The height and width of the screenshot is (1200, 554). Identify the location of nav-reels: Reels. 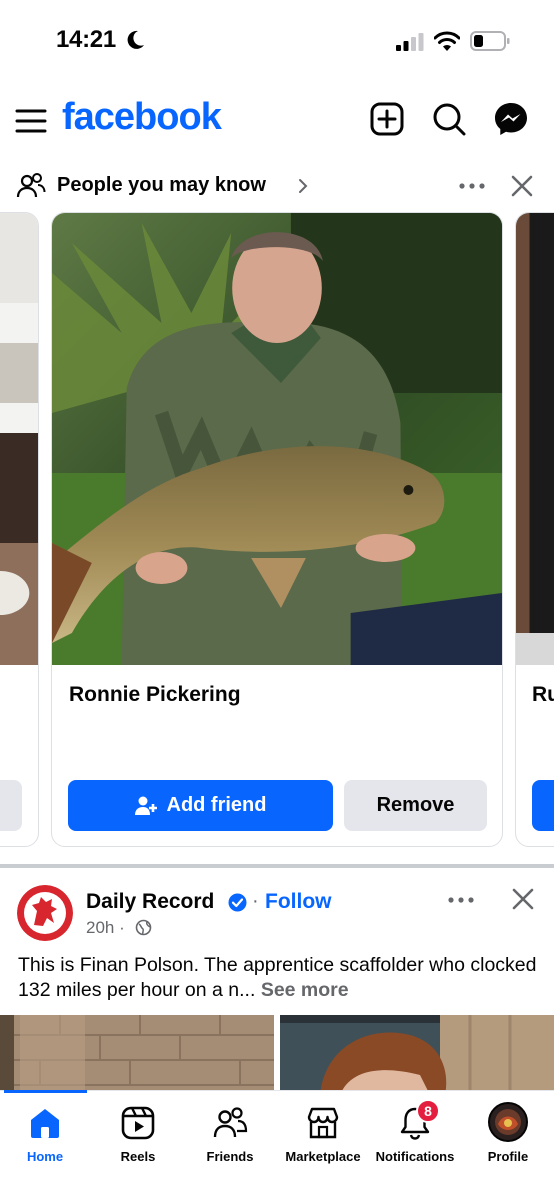
(138, 1131).